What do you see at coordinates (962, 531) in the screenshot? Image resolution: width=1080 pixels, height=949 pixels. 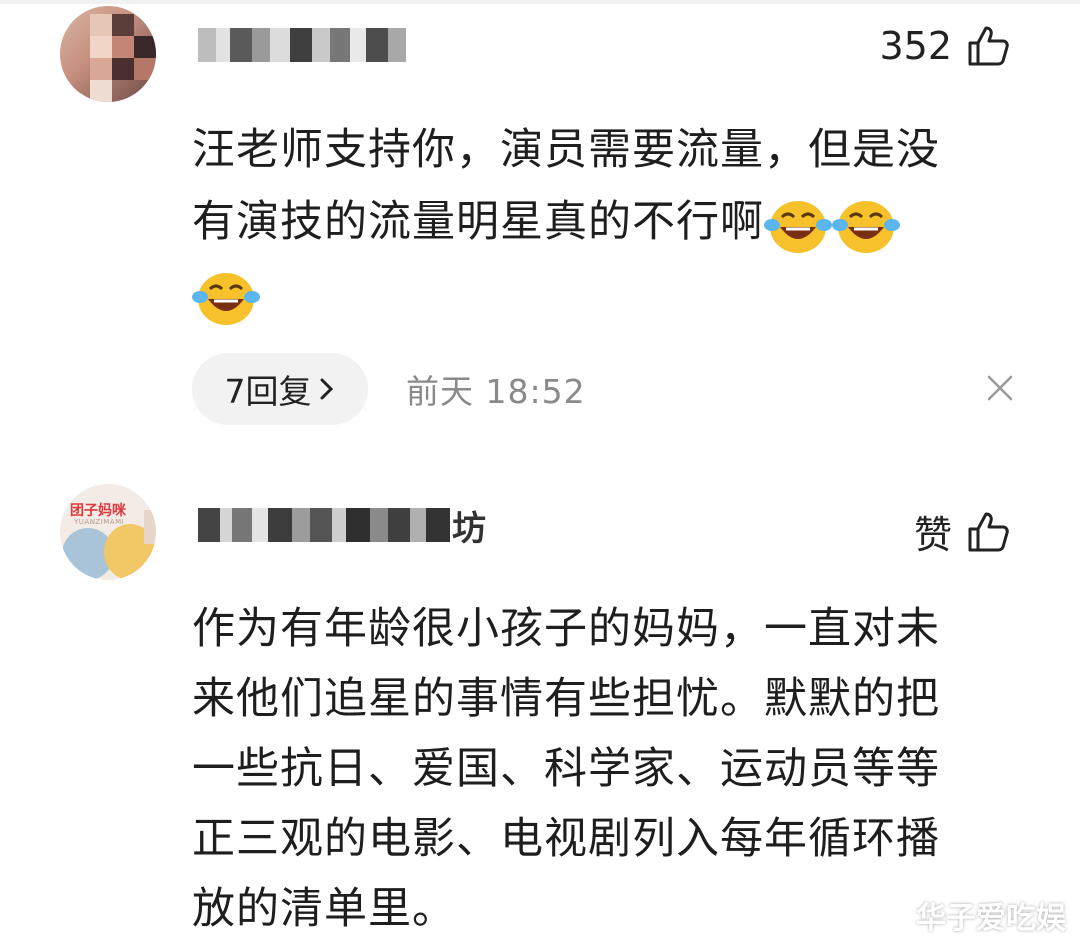 I see `like-area: 赞` at bounding box center [962, 531].